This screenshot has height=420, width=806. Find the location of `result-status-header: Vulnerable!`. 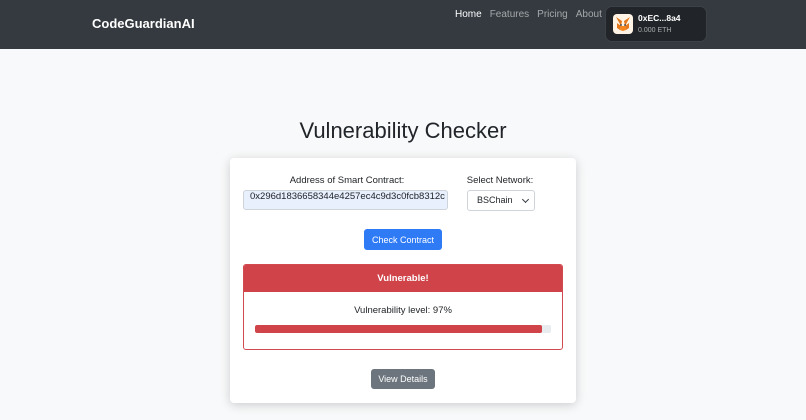

result-status-header: Vulnerable! is located at coordinates (403, 278).